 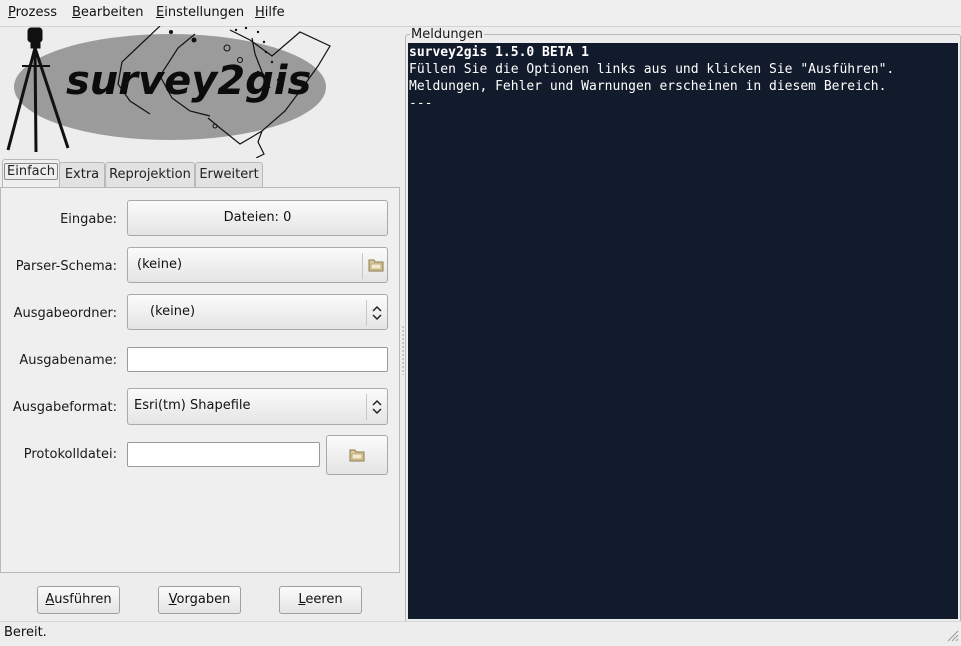 I want to click on ausgabeordner-label: Ausgabeordner:, so click(x=65, y=313).